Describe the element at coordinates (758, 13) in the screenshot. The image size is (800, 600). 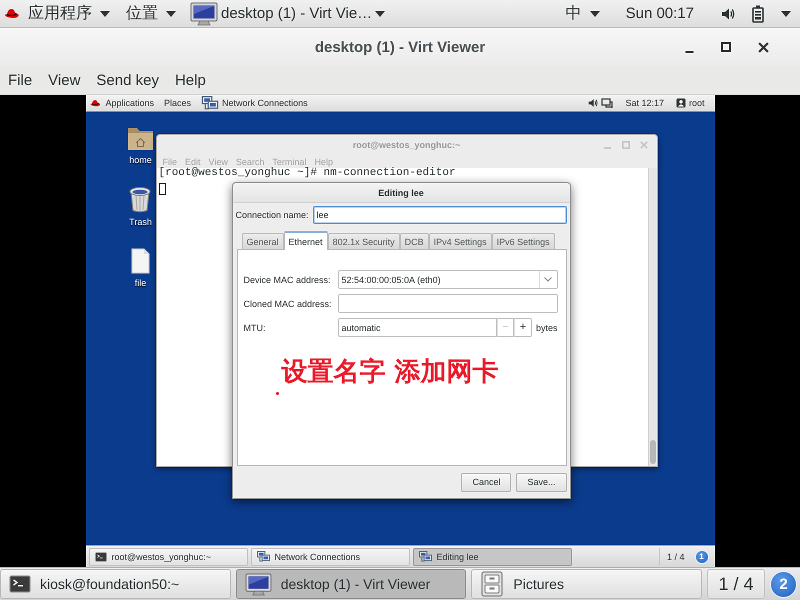
I see `battery-icon` at that location.